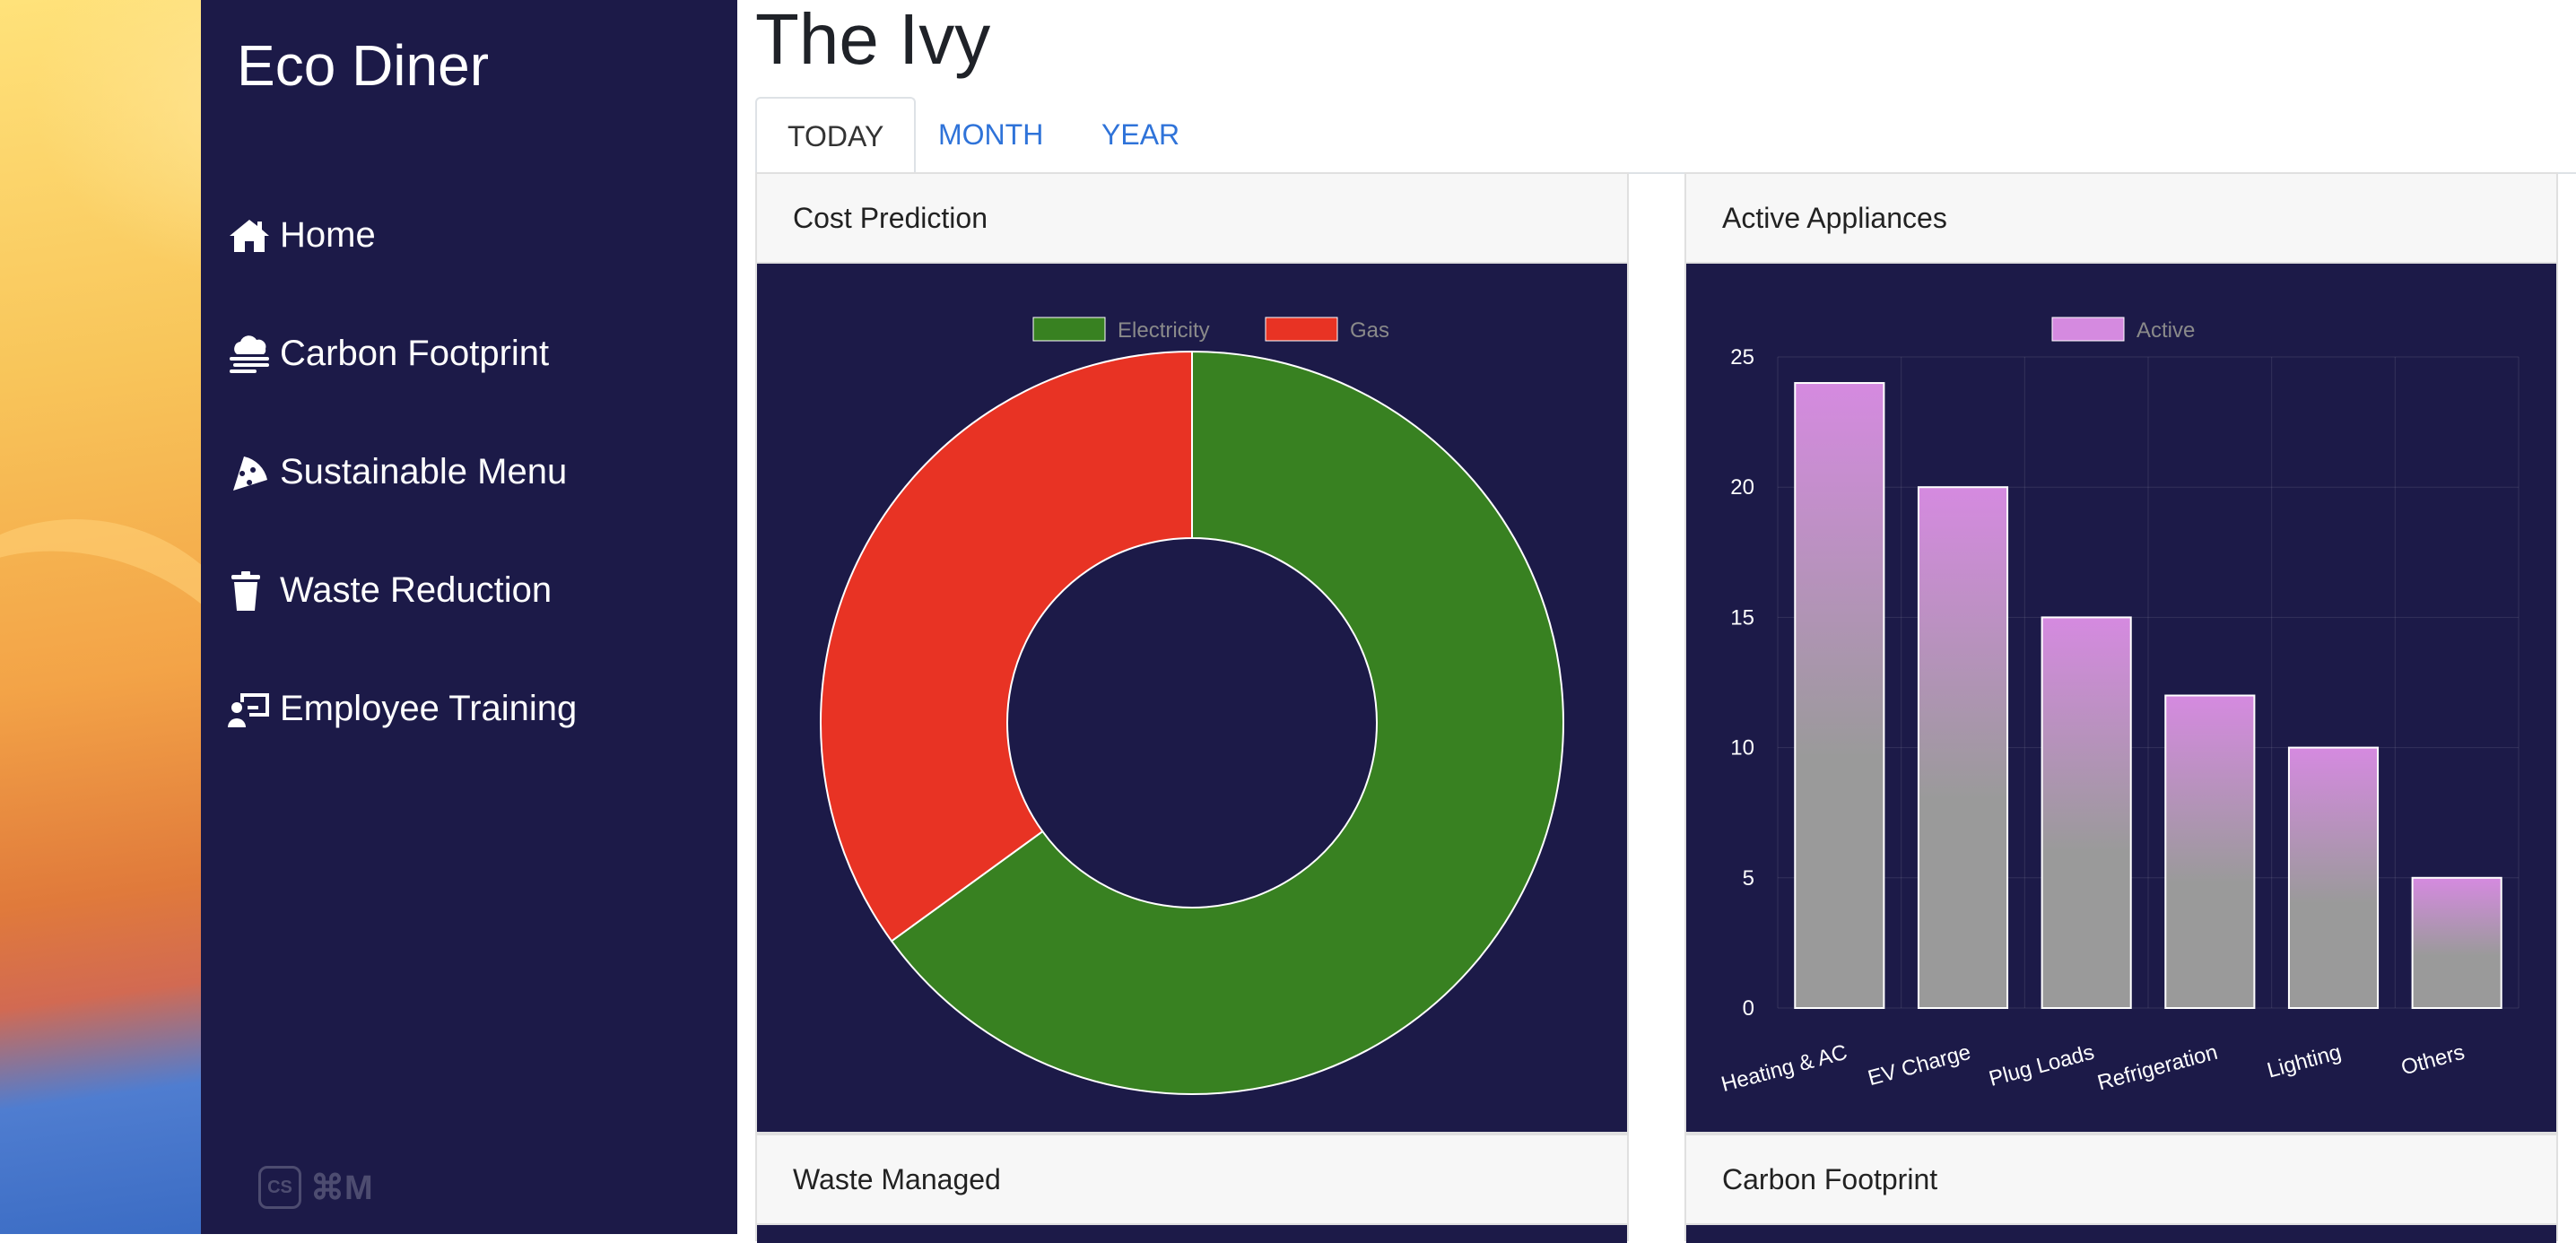  I want to click on legend-item-electricity: Electricity, so click(1121, 330).